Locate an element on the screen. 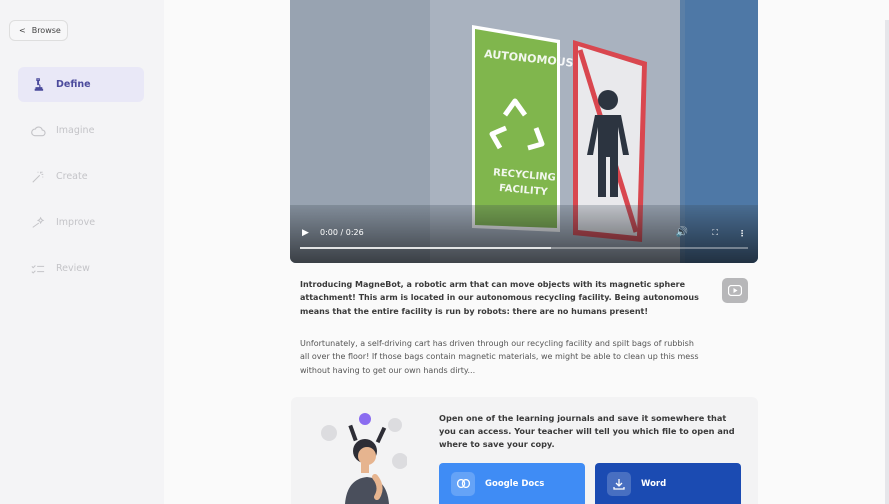 This screenshot has width=889, height=504. browse-back-button: < Browse is located at coordinates (38, 30).